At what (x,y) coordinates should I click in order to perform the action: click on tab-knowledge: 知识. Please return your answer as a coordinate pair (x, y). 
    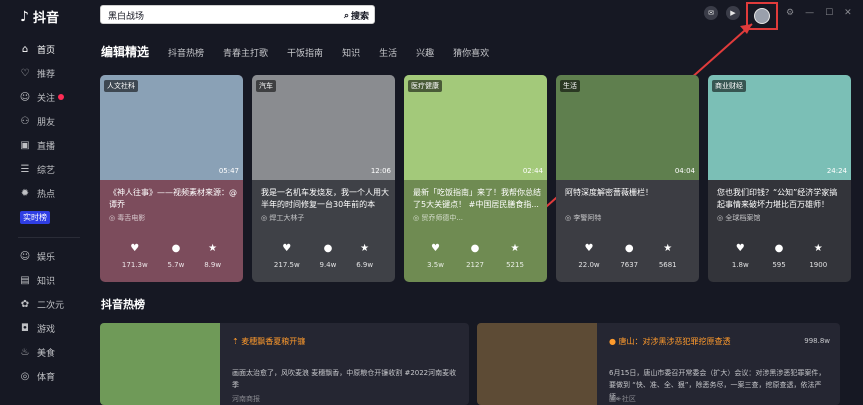
    Looking at the image, I should click on (351, 52).